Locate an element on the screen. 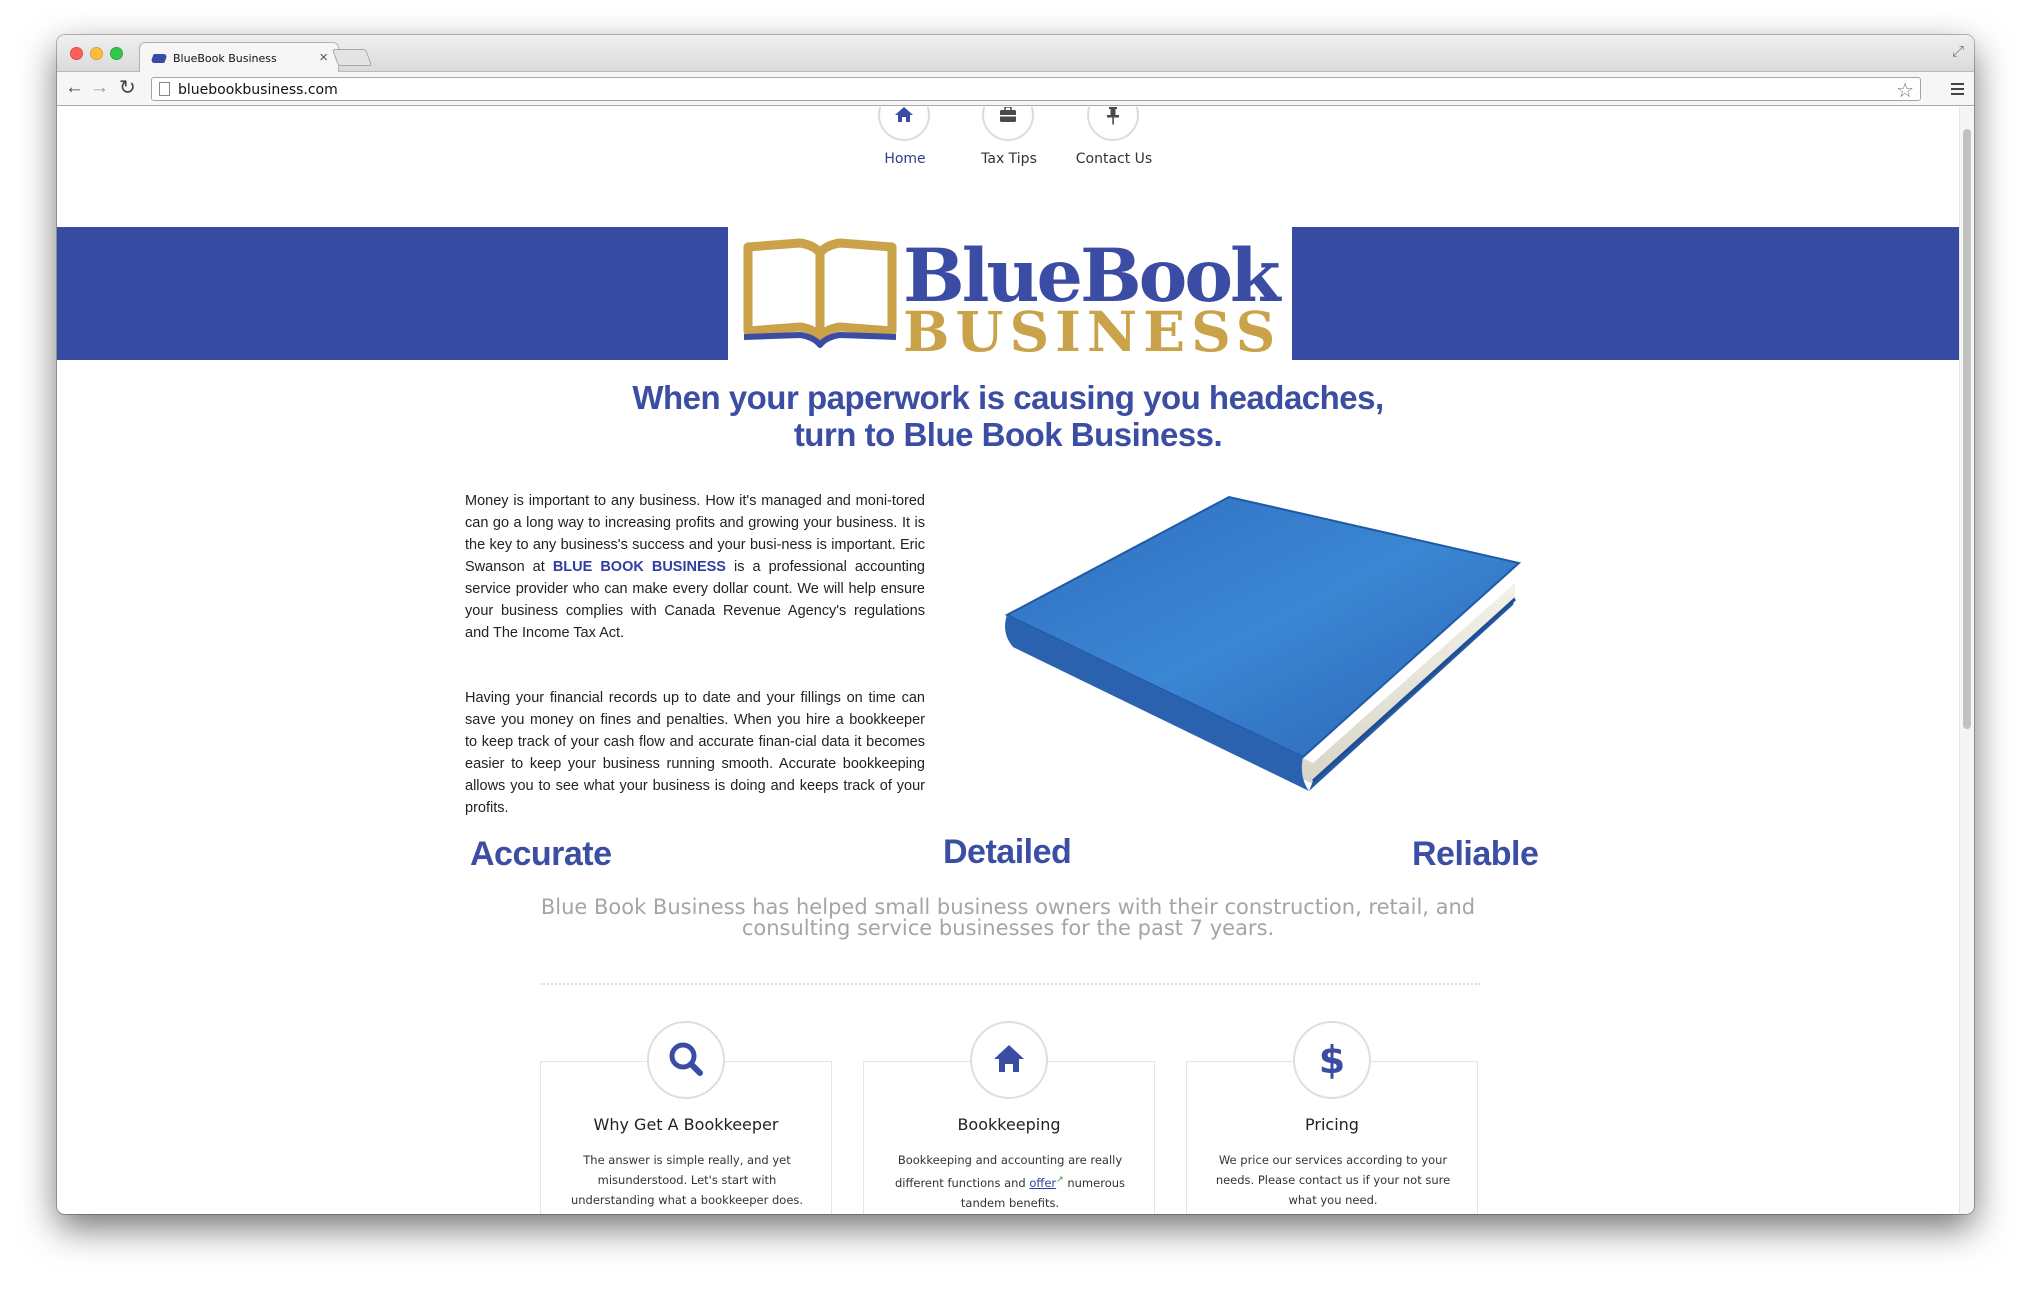  maximize-window-button is located at coordinates (116, 53).